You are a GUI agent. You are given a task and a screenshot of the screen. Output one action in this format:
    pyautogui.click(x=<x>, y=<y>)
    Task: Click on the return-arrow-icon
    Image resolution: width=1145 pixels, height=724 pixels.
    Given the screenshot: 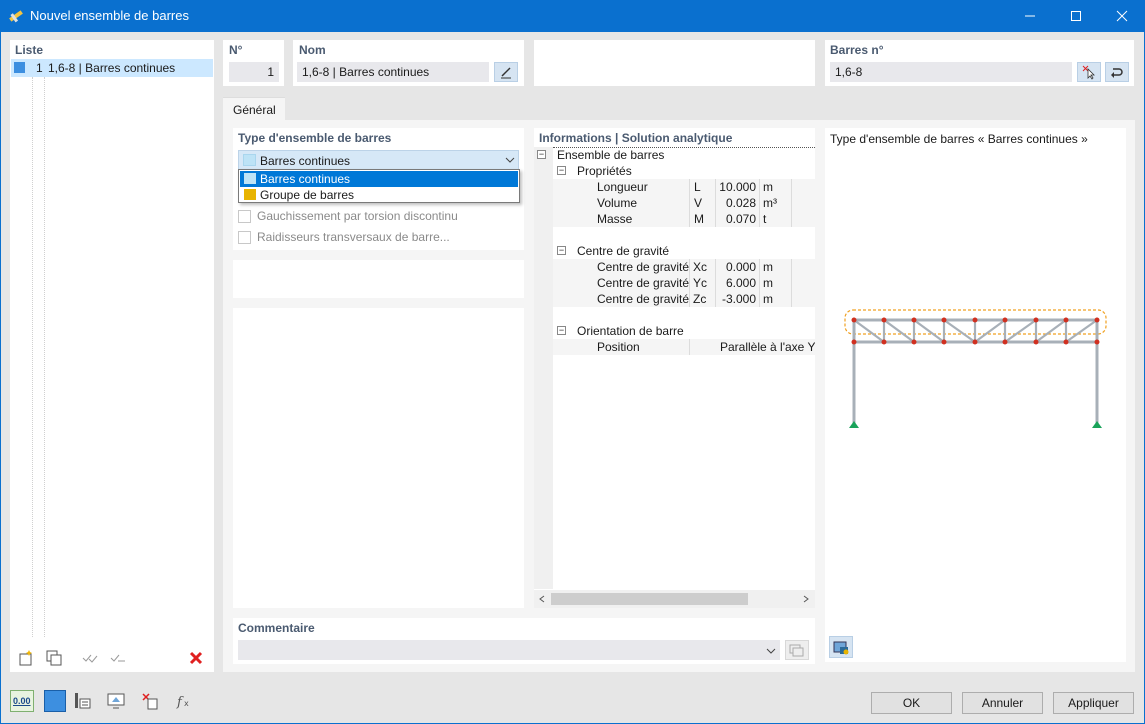 What is the action you would take?
    pyautogui.click(x=1117, y=73)
    